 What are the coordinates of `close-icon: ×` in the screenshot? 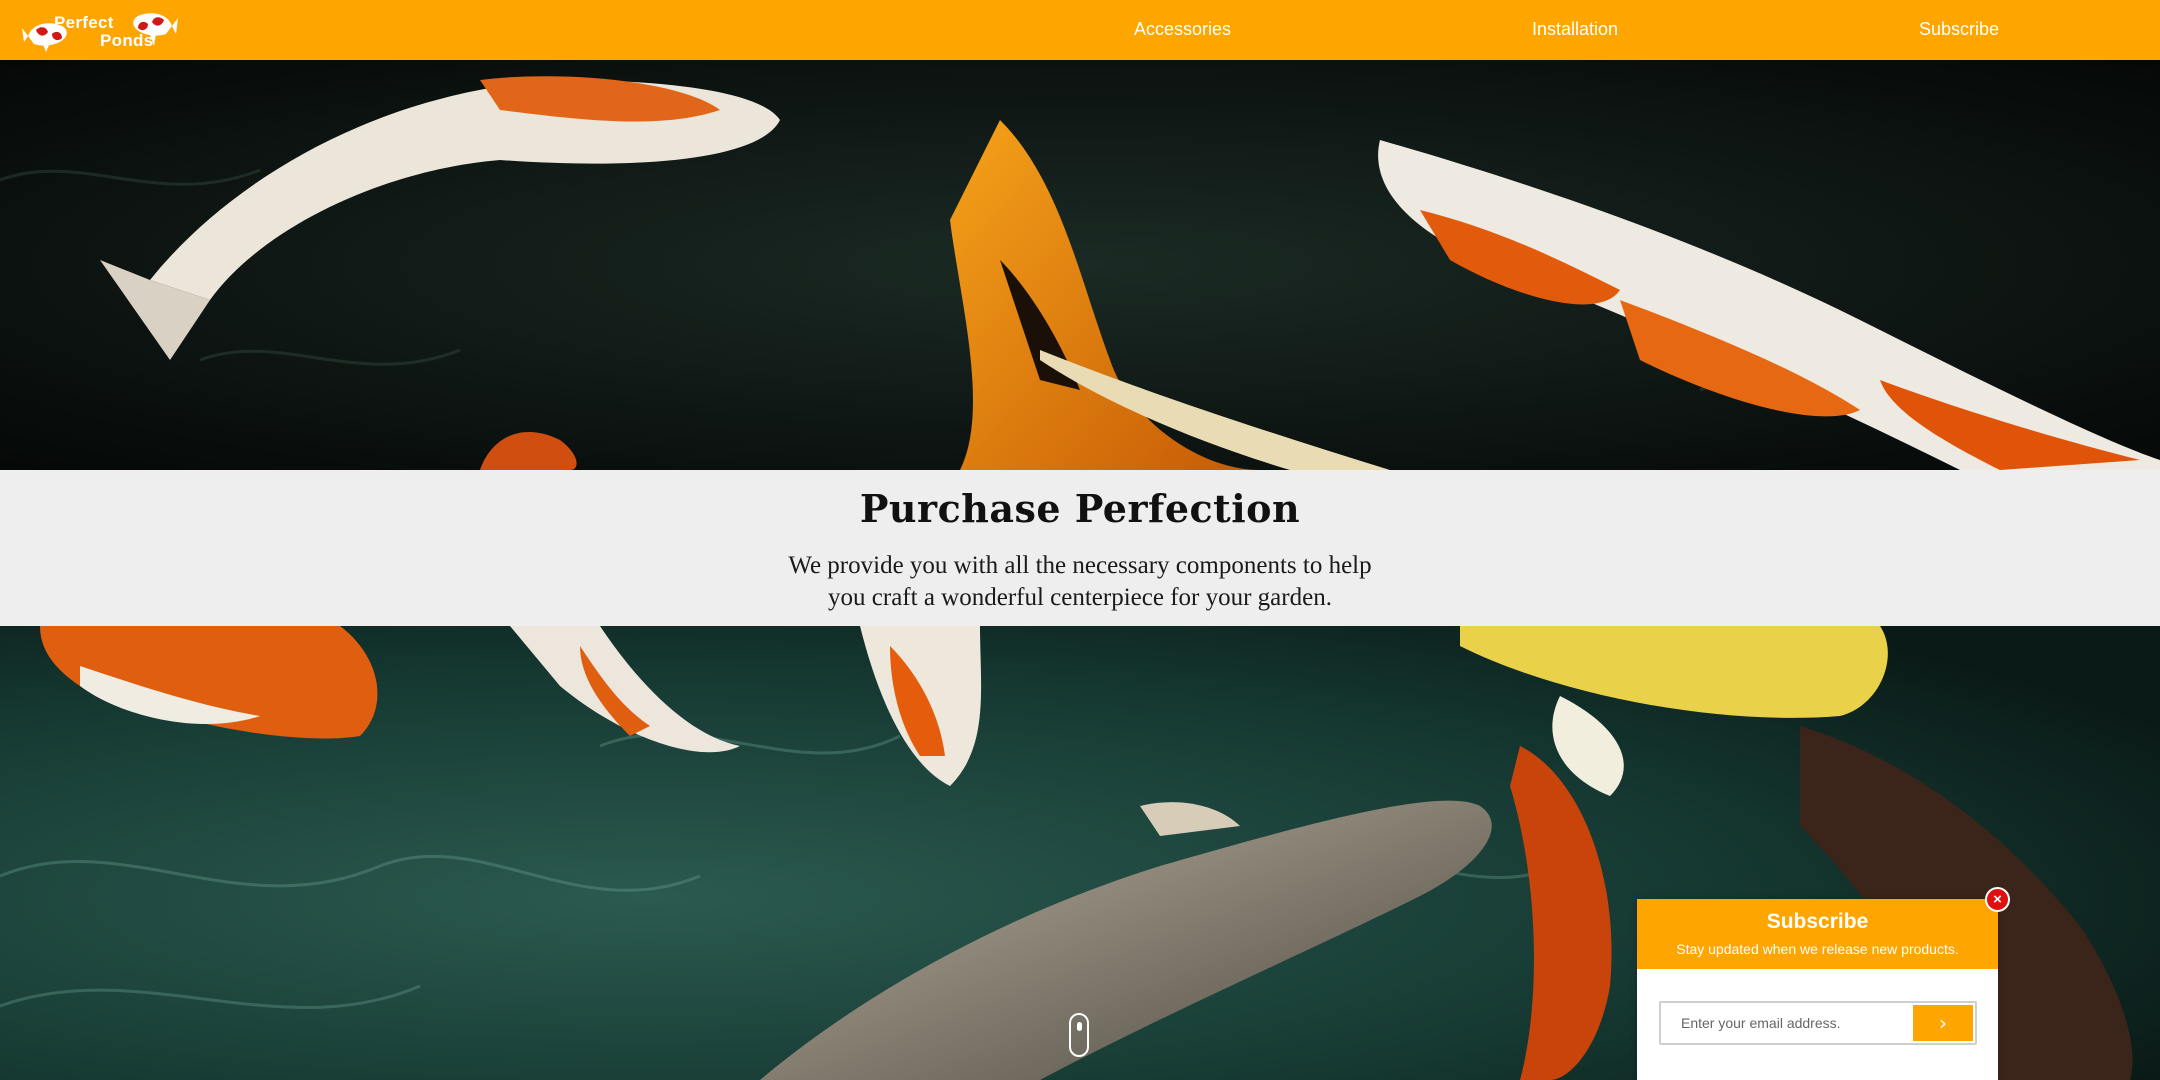 It's located at (1997, 899).